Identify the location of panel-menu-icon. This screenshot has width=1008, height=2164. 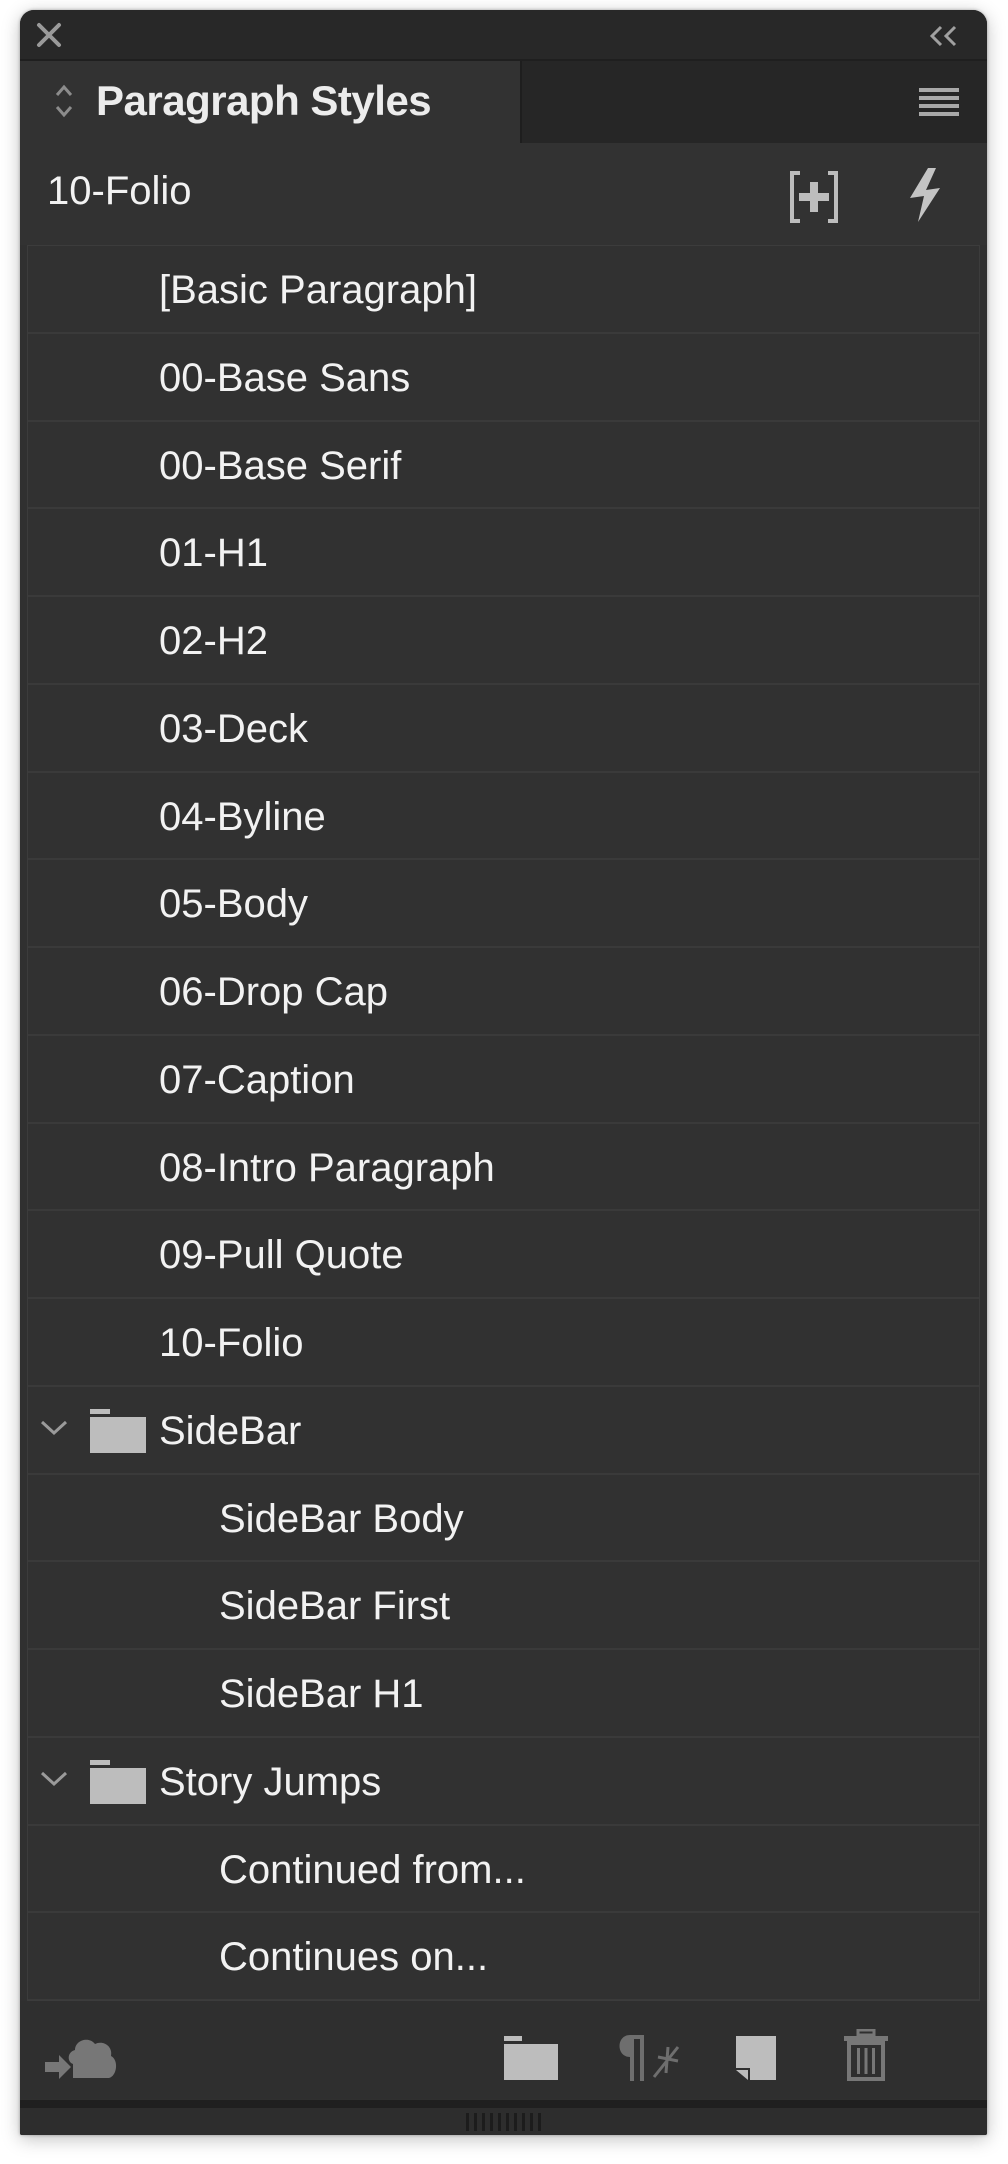
(939, 102).